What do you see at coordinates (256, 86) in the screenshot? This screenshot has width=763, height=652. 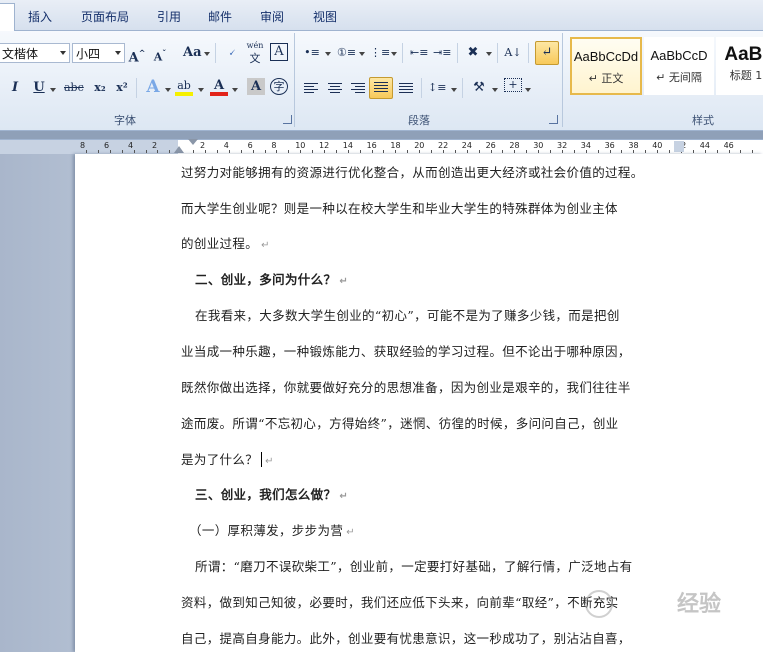 I see `char-shading-button: A` at bounding box center [256, 86].